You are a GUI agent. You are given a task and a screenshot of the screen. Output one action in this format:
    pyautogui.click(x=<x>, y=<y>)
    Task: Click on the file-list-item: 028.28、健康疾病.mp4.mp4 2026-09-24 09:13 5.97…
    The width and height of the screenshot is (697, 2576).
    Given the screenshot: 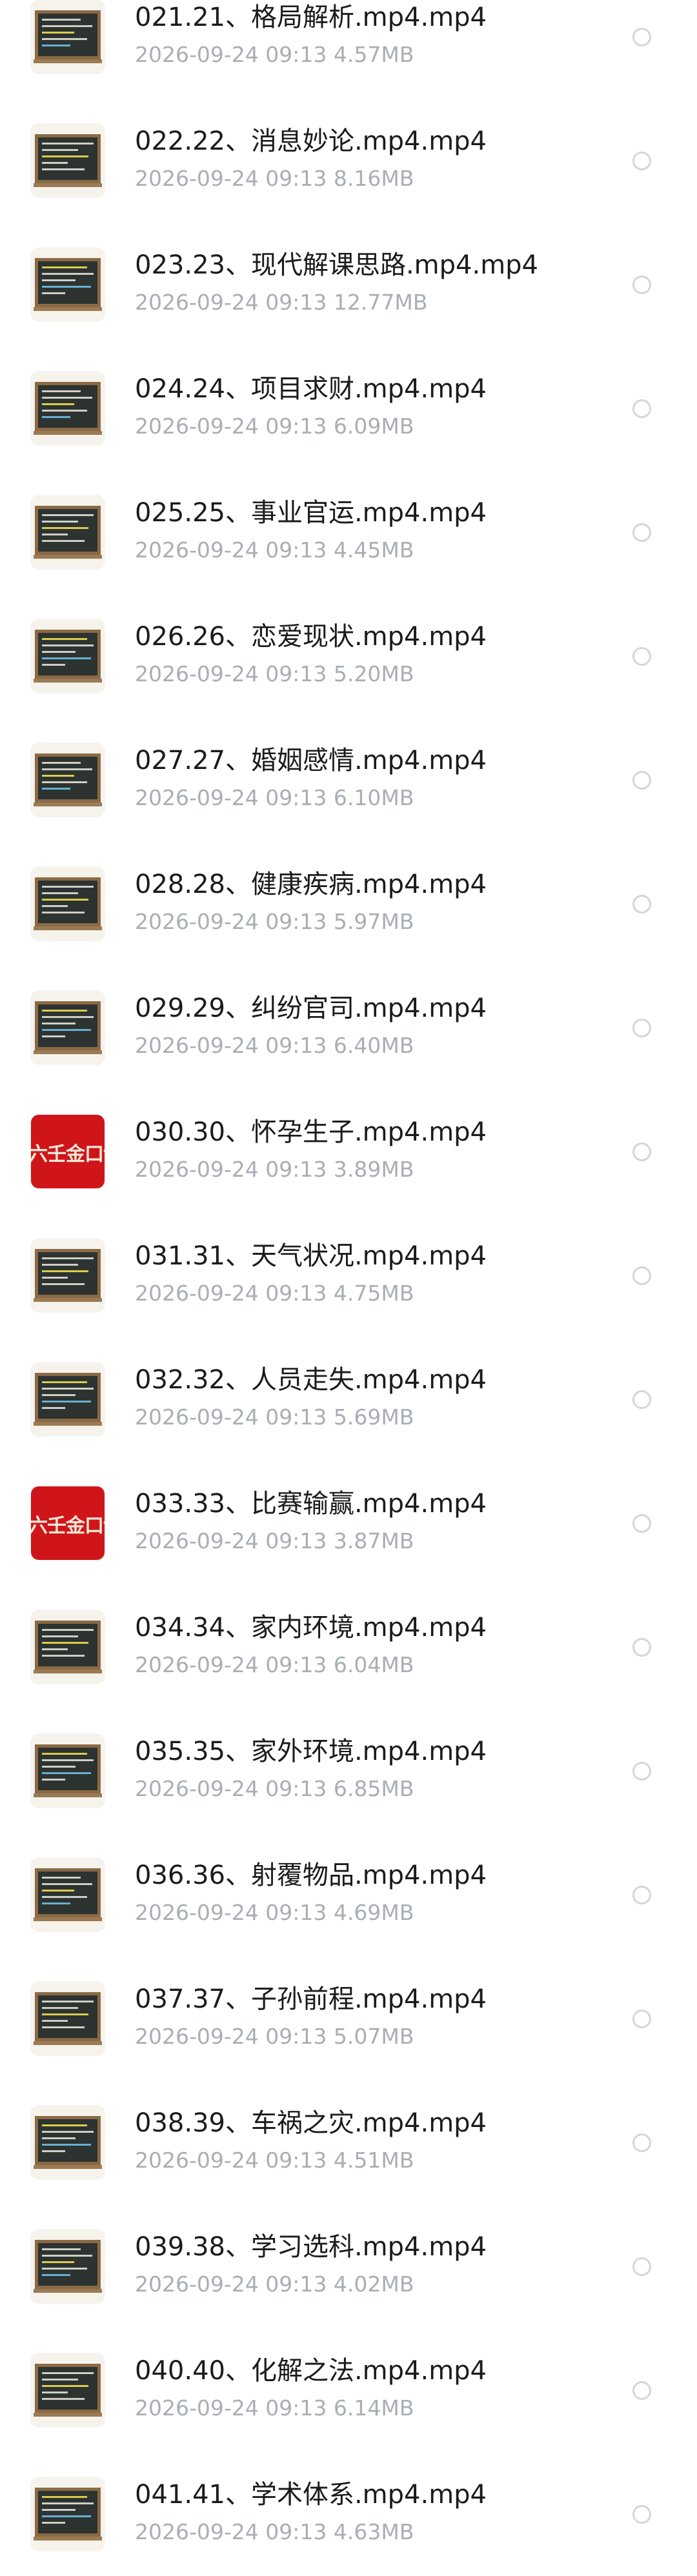 What is the action you would take?
    pyautogui.click(x=348, y=904)
    